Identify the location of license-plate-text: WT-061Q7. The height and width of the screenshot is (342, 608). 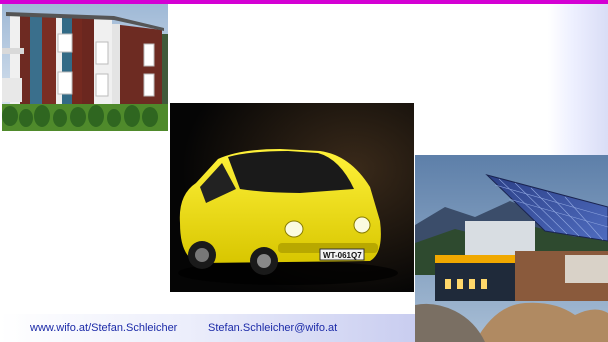
(342, 255).